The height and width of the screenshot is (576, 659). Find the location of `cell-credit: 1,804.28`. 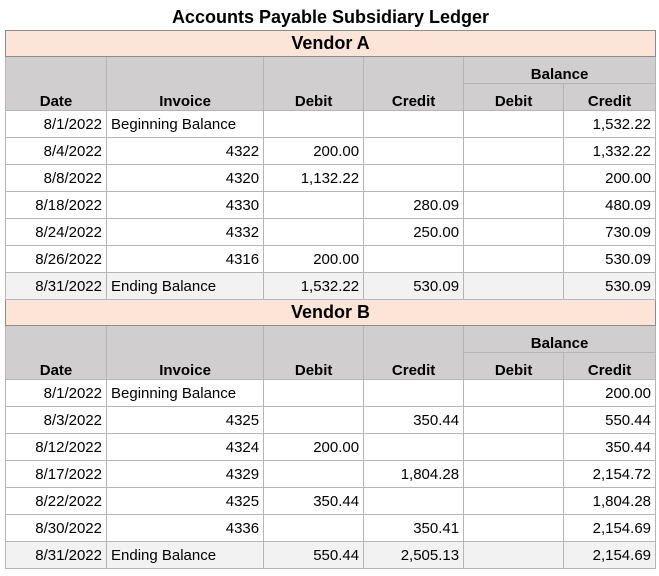

cell-credit: 1,804.28 is located at coordinates (414, 474).